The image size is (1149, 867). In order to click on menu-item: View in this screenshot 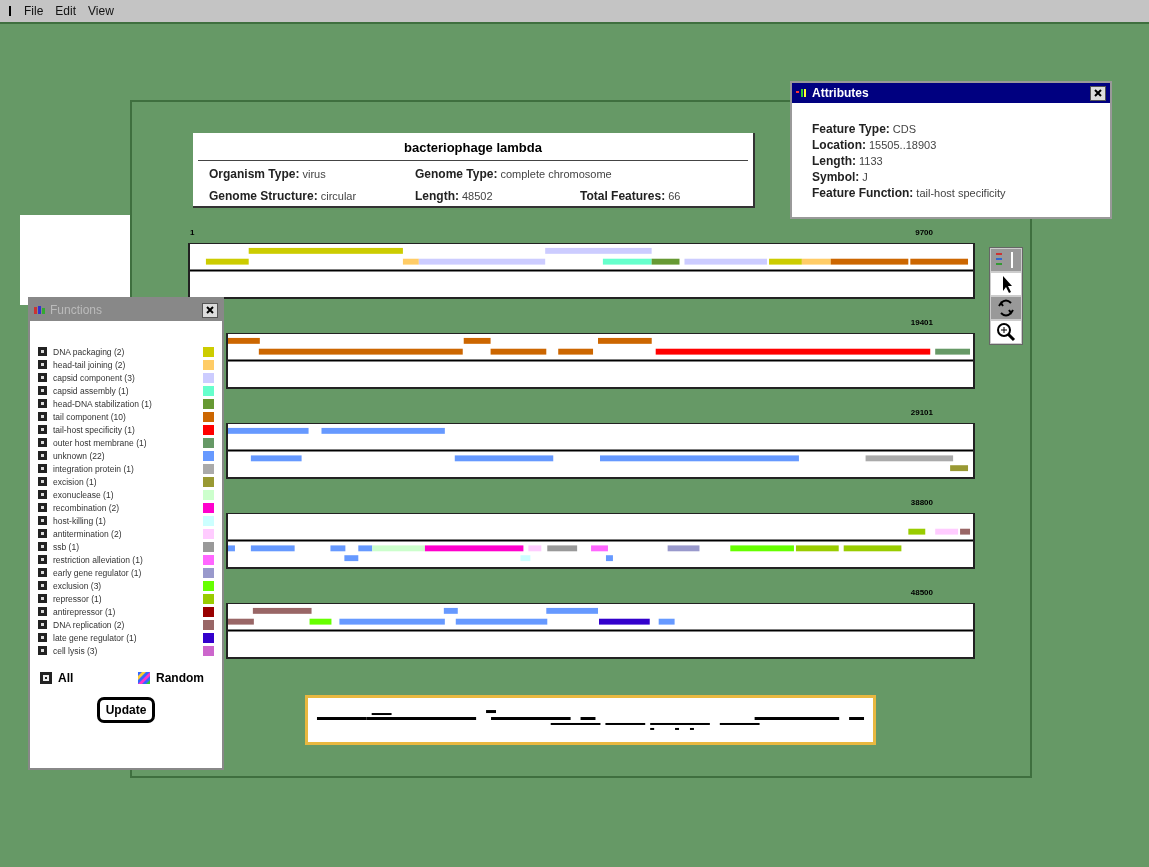, I will do `click(101, 11)`.